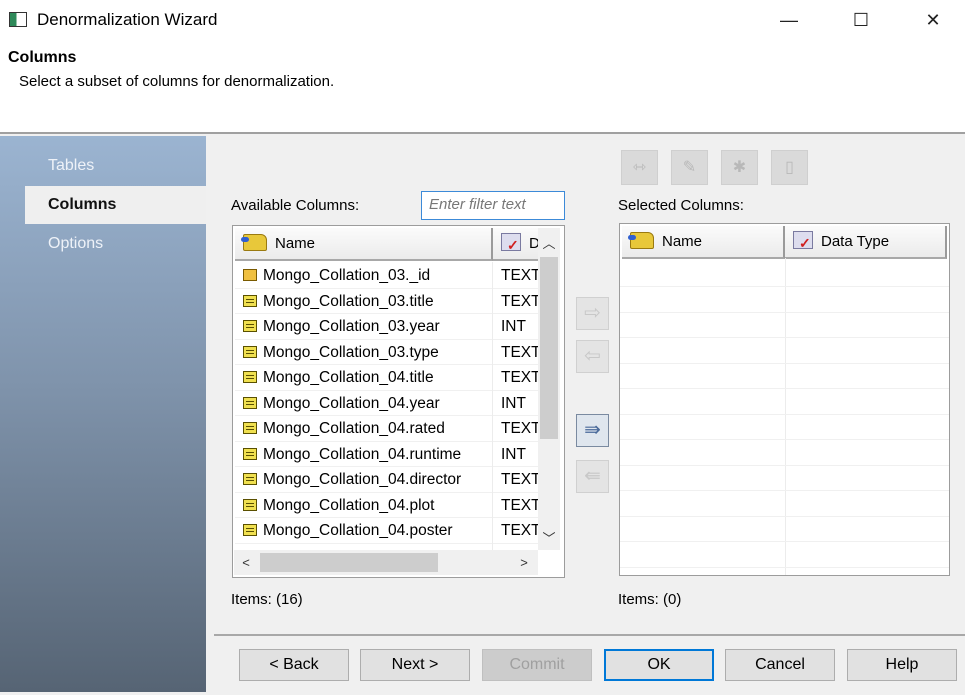  Describe the element at coordinates (246, 562) in the screenshot. I see `scroll-left-icon: <` at that location.